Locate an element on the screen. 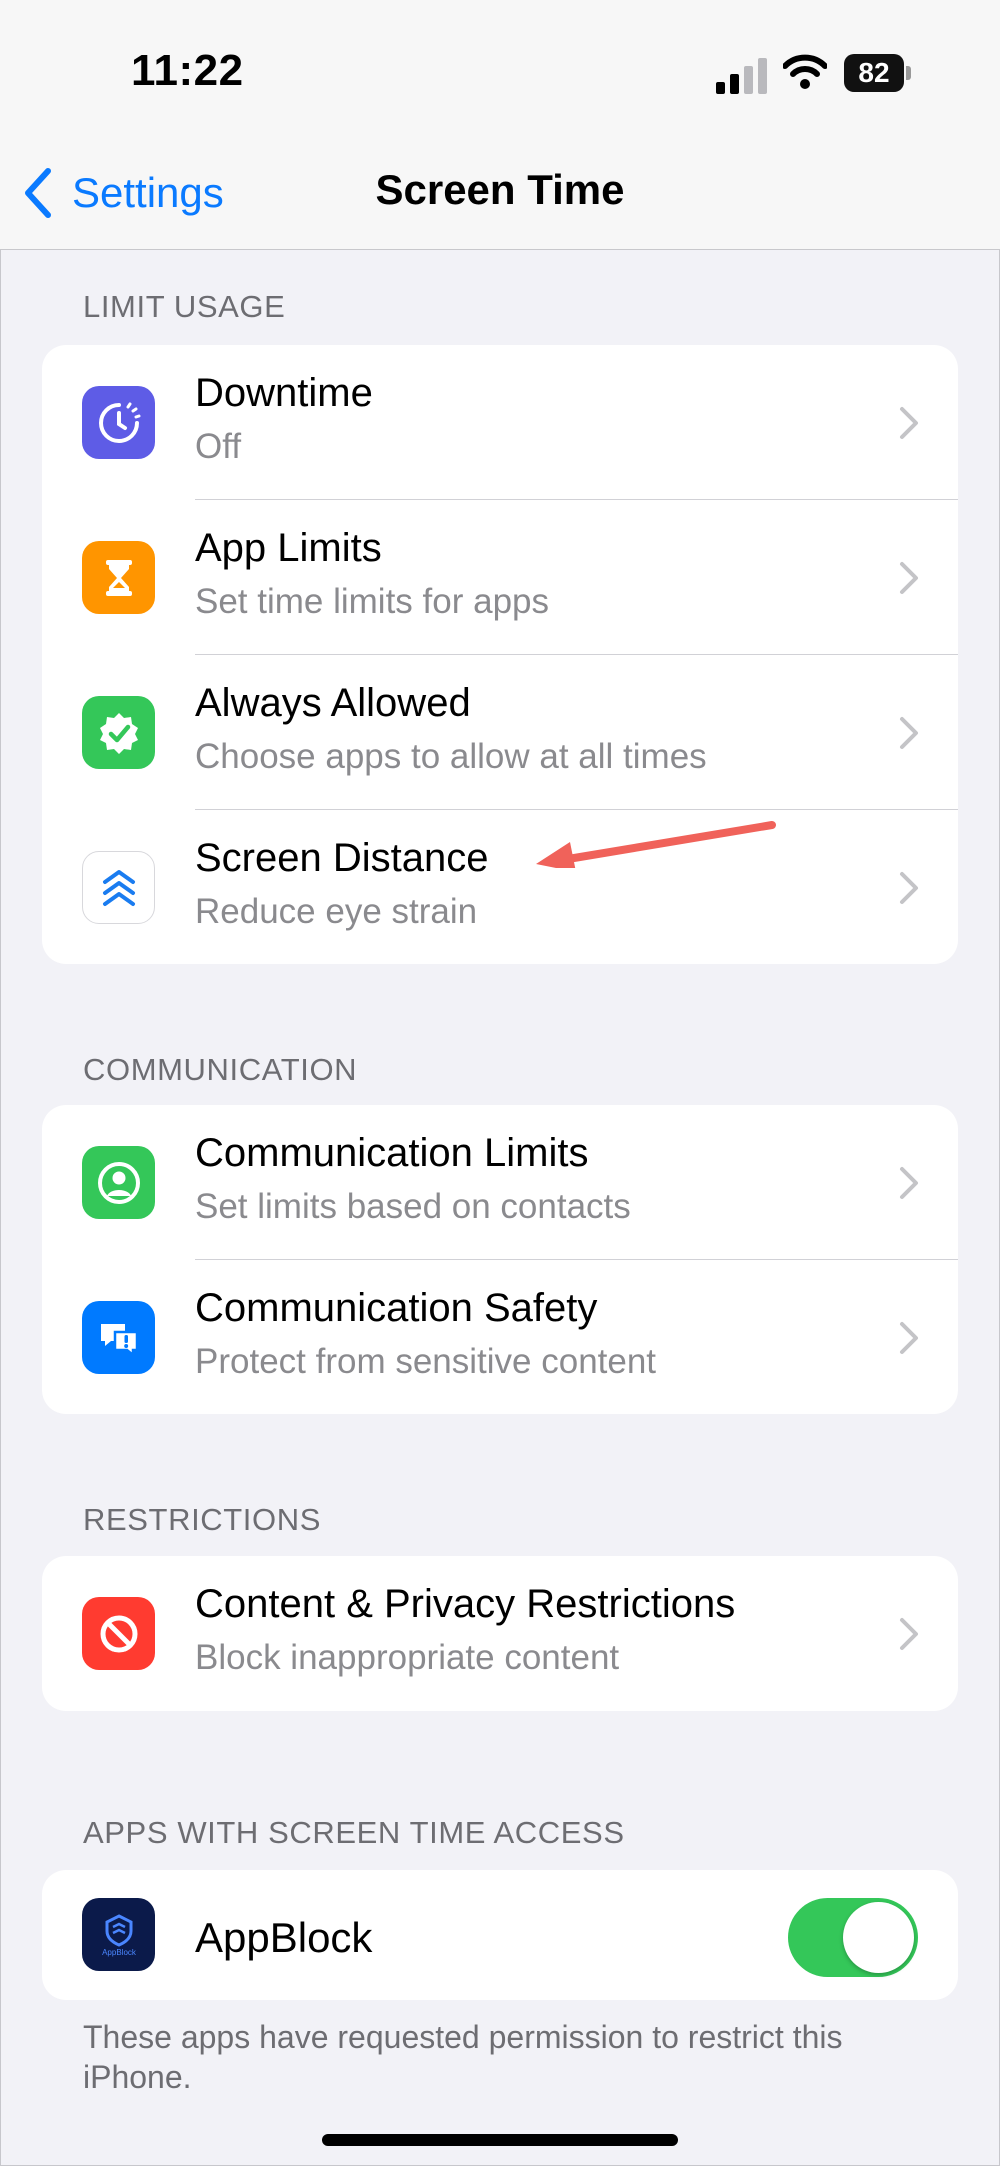 This screenshot has height=2166, width=1000. cellular-signal-icon is located at coordinates (741, 76).